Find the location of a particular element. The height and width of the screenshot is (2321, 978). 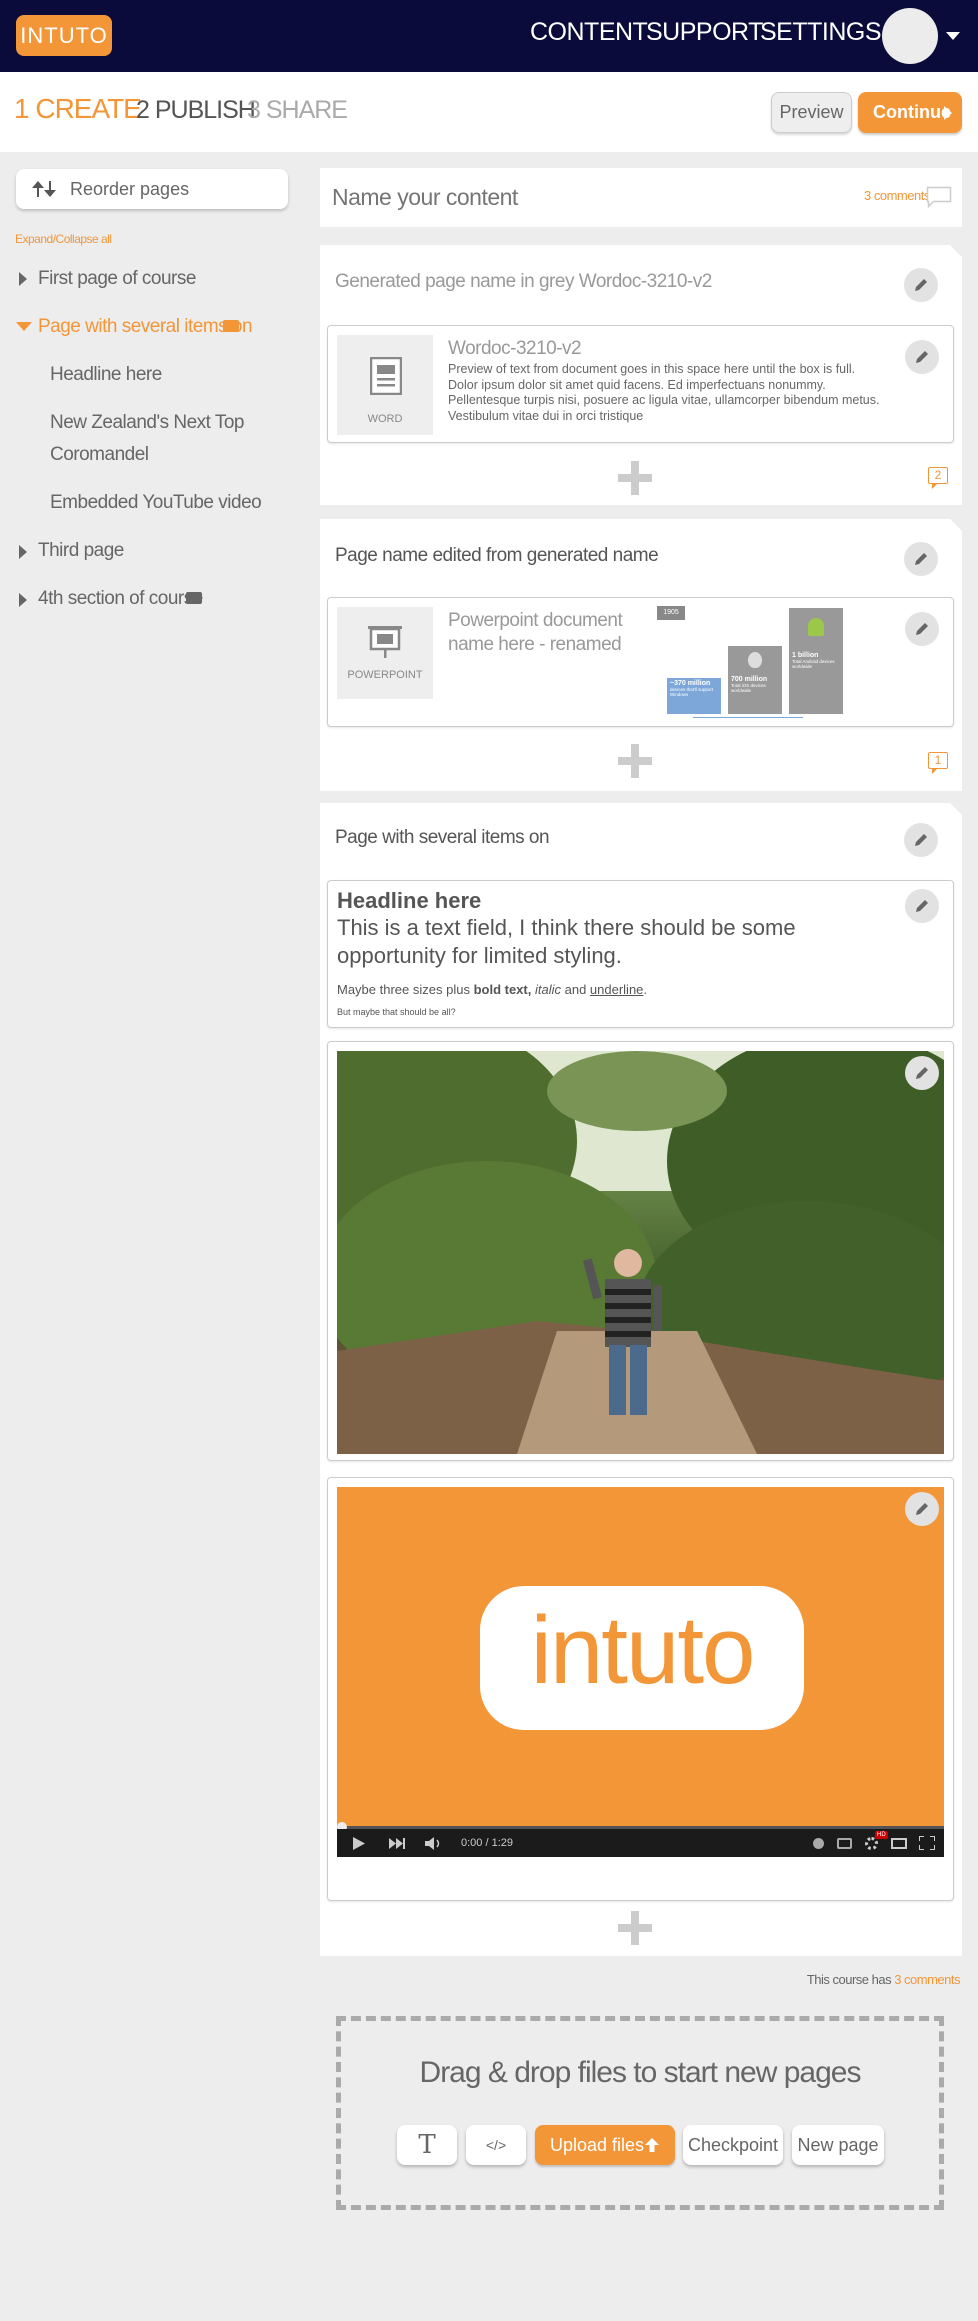

sidebar-item-headline: Headline here is located at coordinates (106, 375).